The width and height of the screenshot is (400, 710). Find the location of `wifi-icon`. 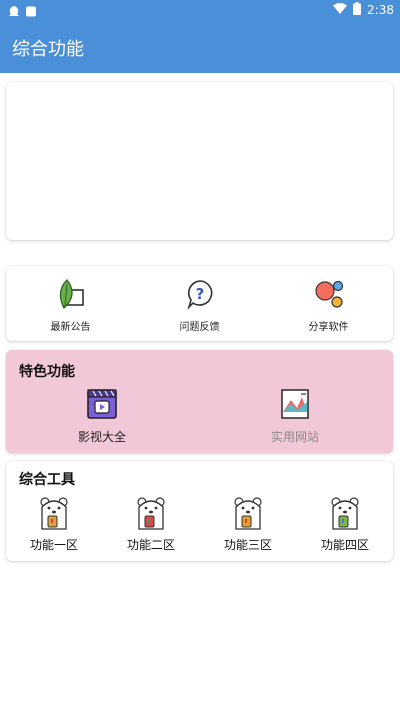

wifi-icon is located at coordinates (340, 10).